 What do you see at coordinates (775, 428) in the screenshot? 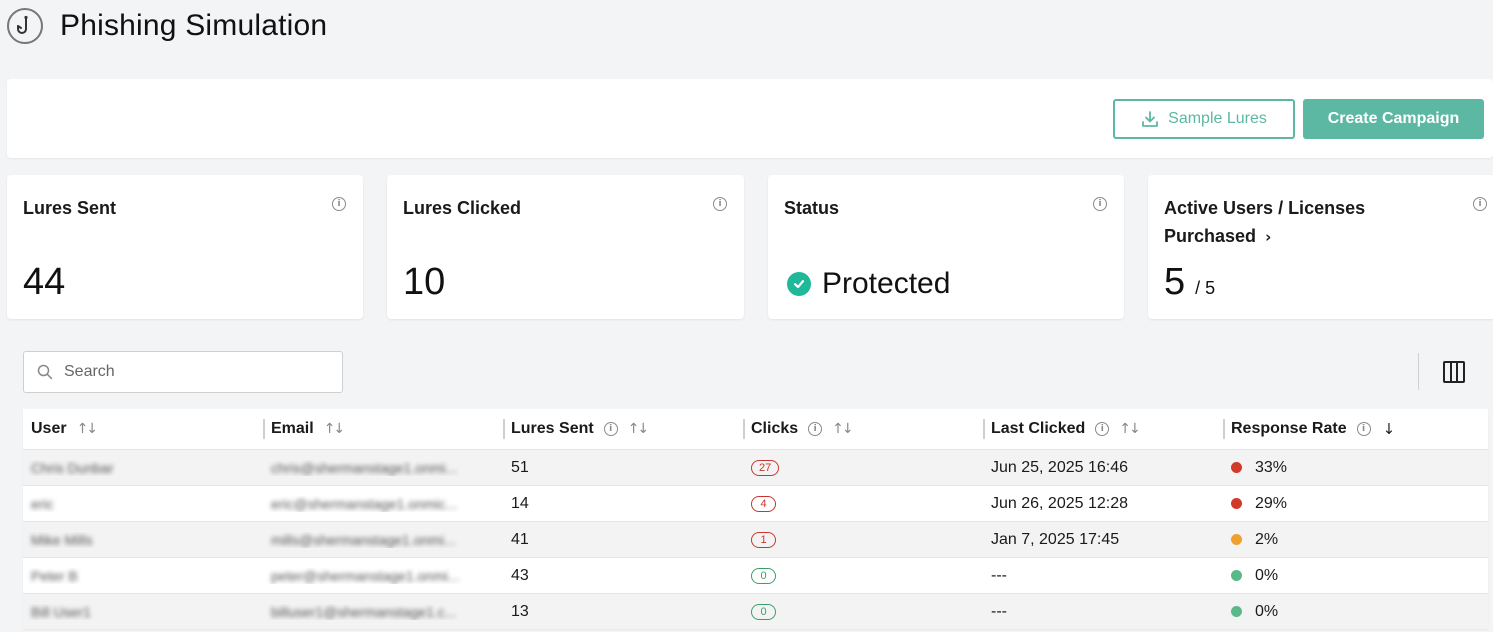
I see `column-header-label: Clicks` at bounding box center [775, 428].